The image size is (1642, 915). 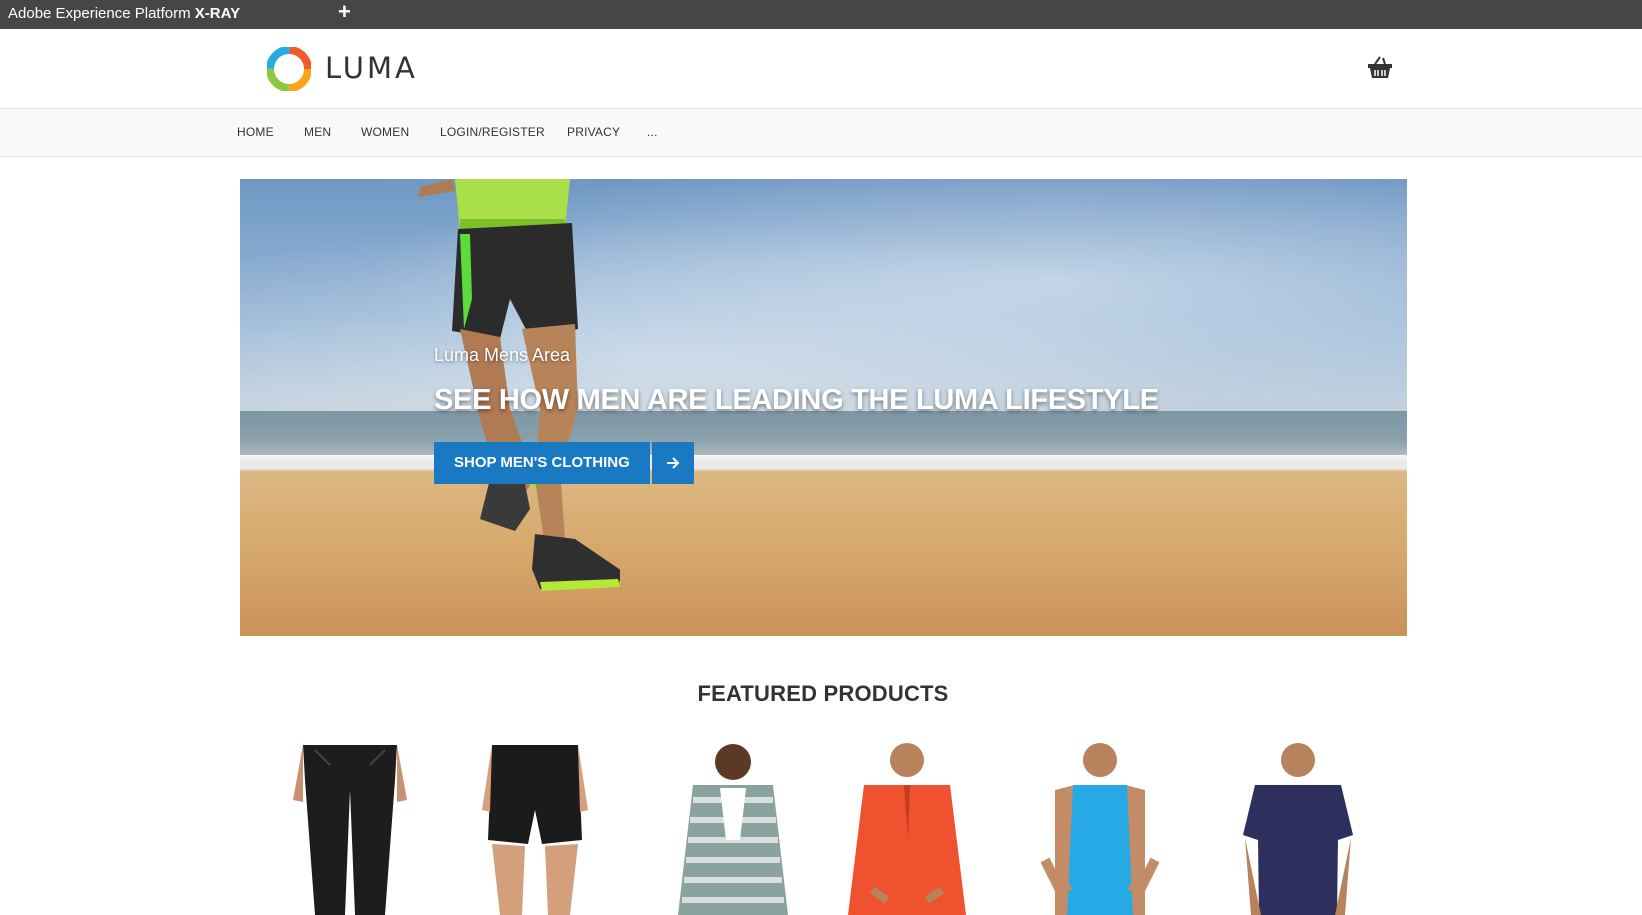 I want to click on shop-mens-clothing-button: SHOP MEN'S CLOTHING, so click(x=564, y=463).